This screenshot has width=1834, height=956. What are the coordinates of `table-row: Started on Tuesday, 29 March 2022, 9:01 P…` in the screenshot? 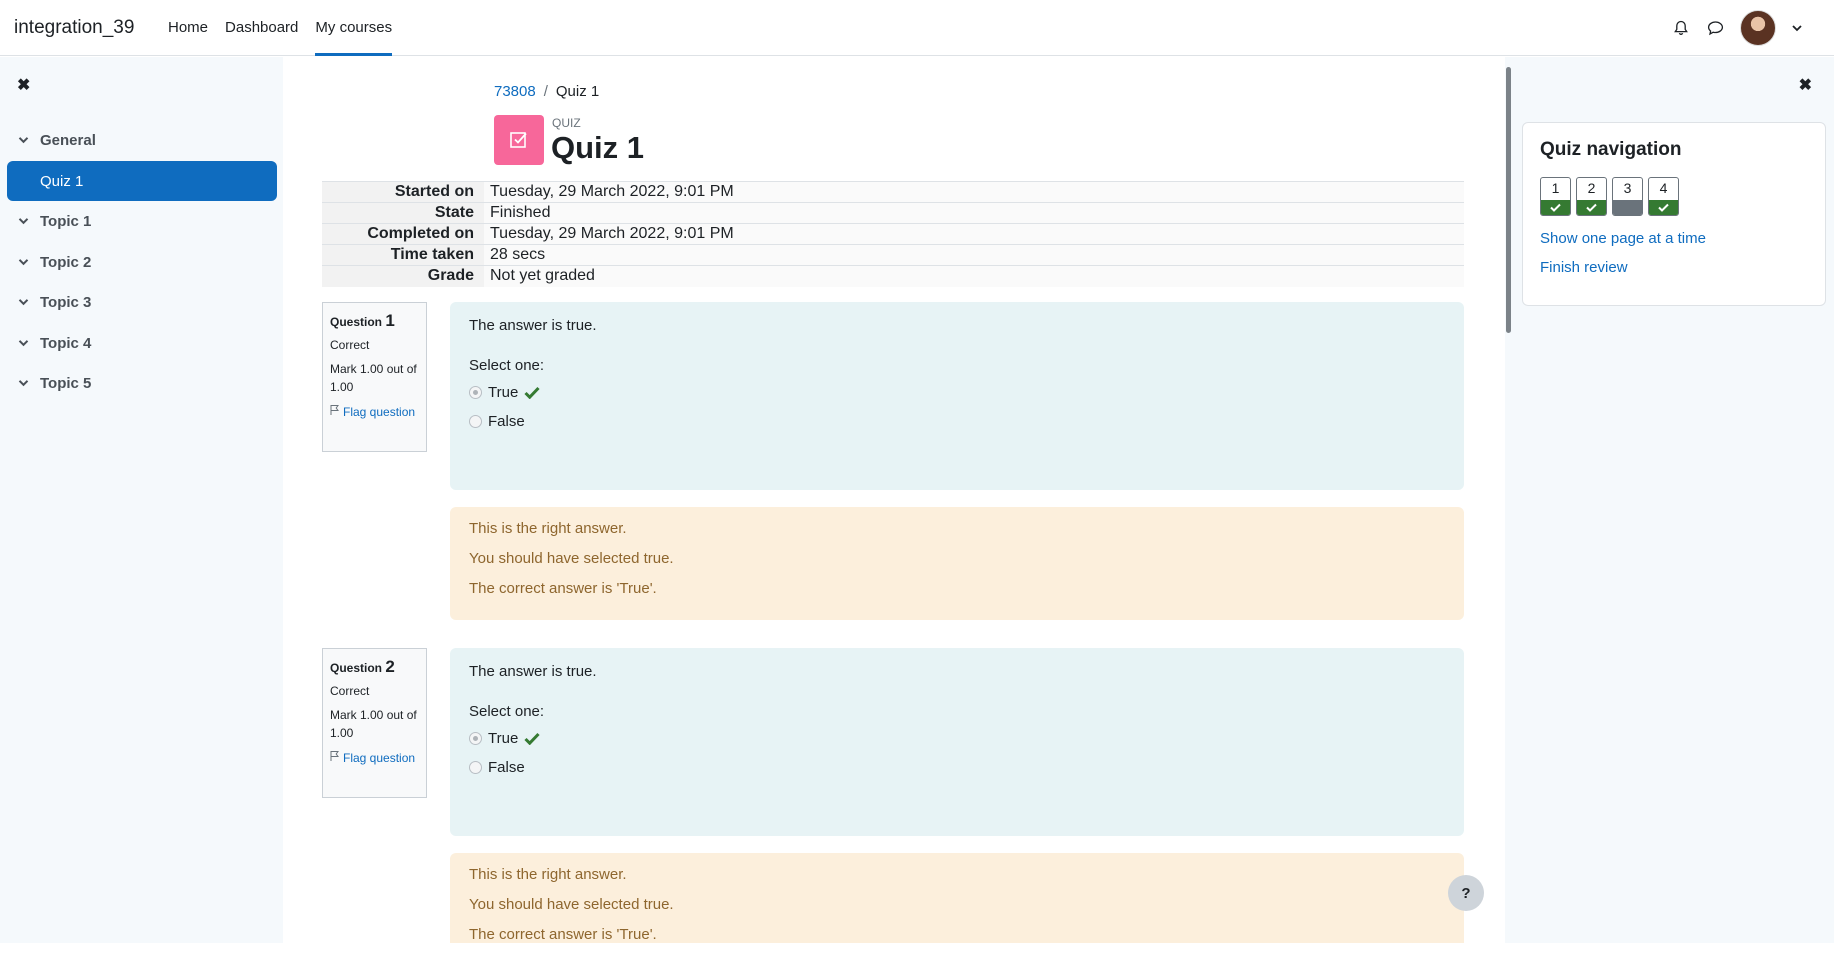 It's located at (893, 192).